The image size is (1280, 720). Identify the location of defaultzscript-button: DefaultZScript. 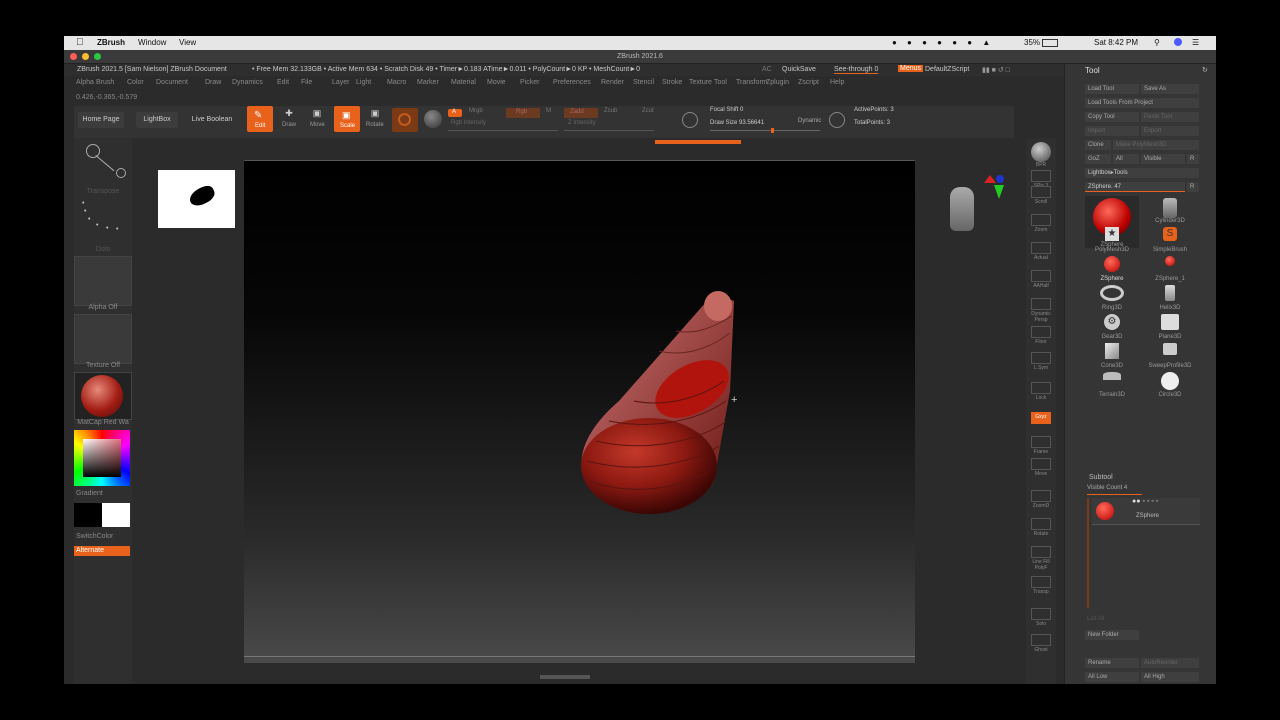
(947, 69).